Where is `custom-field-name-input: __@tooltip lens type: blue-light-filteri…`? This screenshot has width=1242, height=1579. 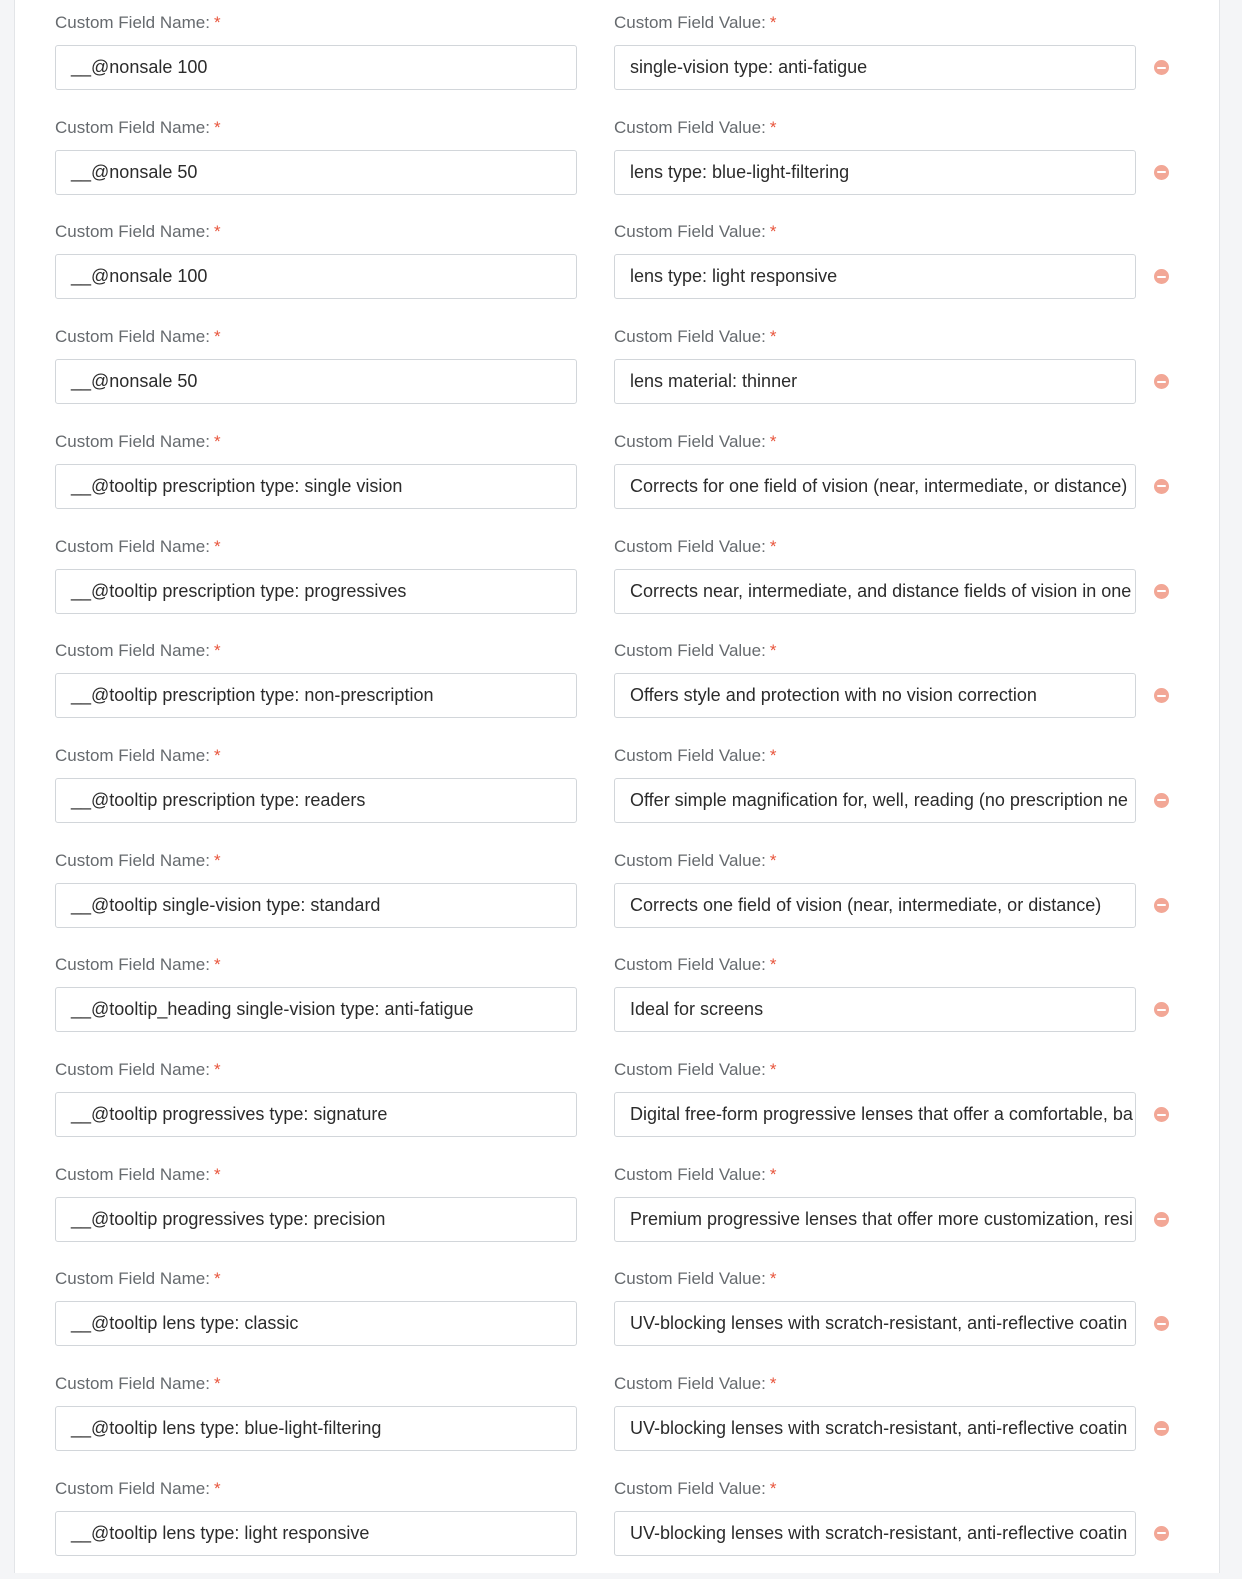 custom-field-name-input: __@tooltip lens type: blue-light-filteri… is located at coordinates (316, 1429).